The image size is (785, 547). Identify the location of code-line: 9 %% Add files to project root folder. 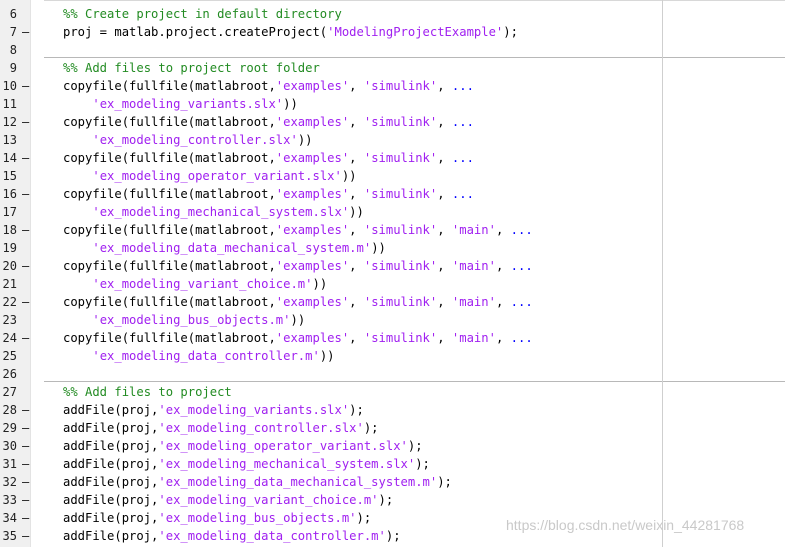
(392, 67).